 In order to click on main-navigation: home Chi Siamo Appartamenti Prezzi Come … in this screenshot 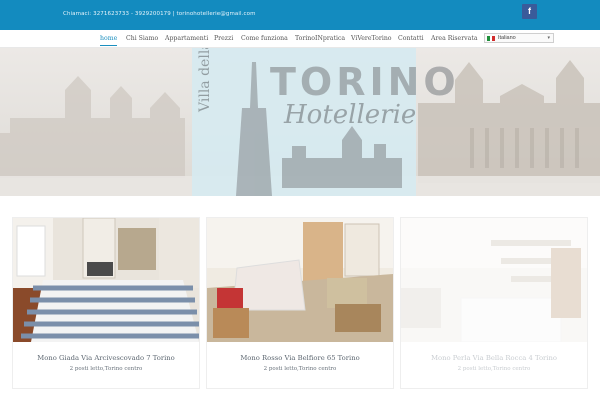, I will do `click(300, 39)`.